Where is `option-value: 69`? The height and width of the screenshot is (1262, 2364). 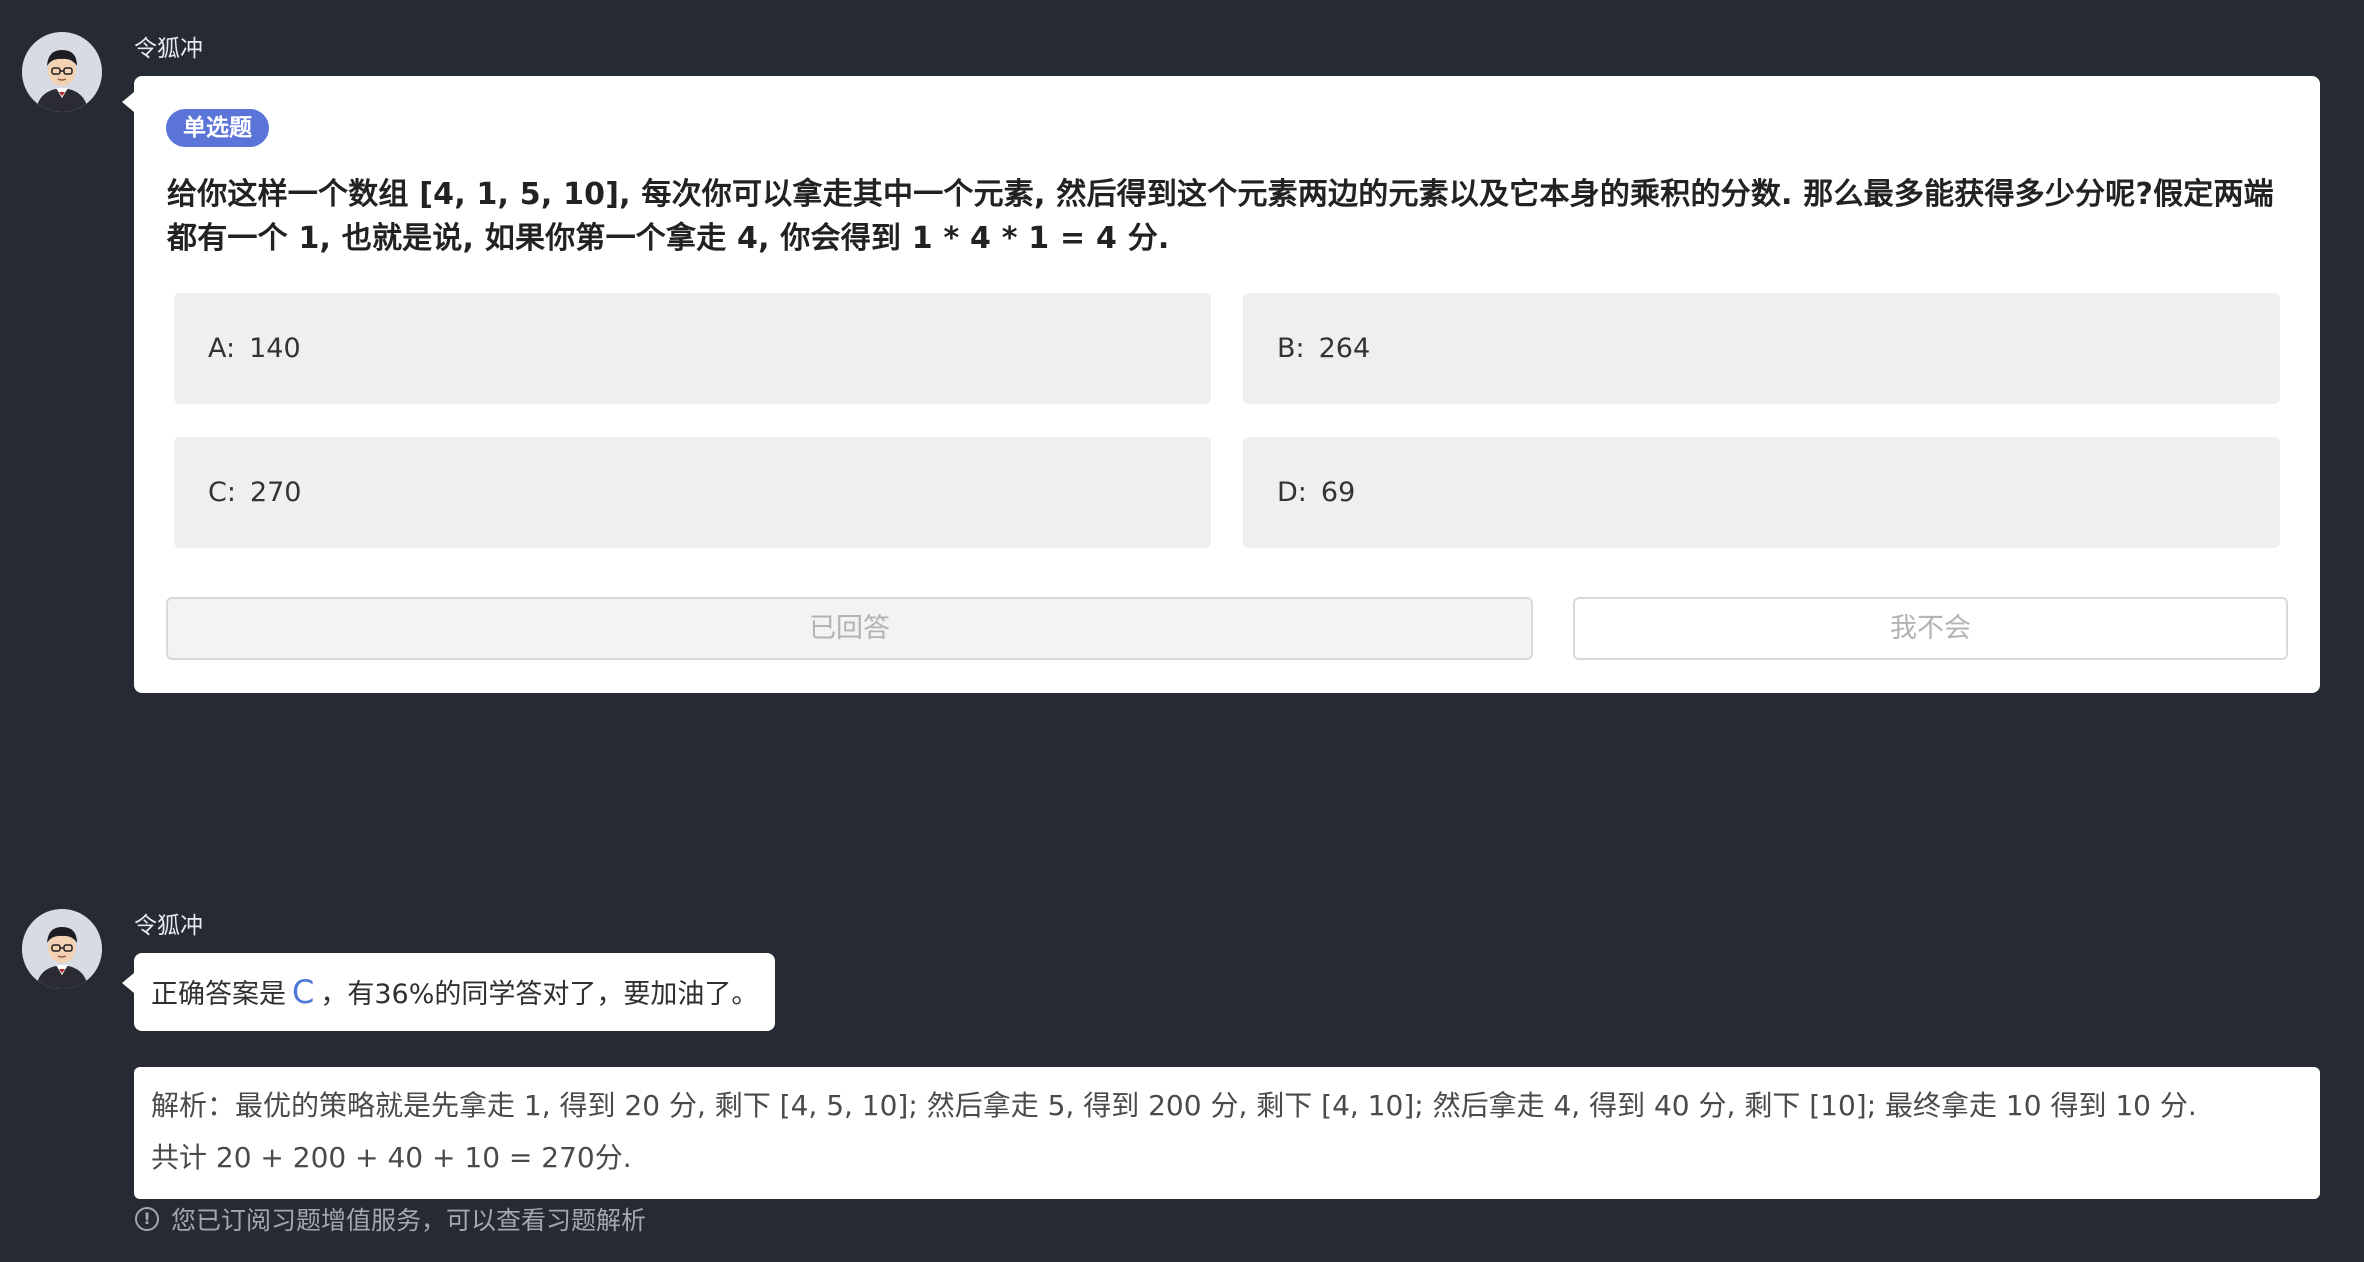
option-value: 69 is located at coordinates (1338, 492).